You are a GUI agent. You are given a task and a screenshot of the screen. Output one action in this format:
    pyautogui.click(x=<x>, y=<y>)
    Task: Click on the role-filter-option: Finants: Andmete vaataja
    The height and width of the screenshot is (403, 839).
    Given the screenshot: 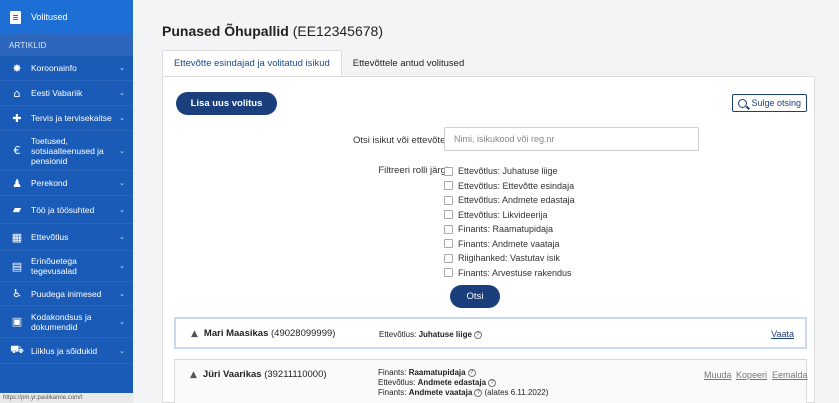 What is the action you would take?
    pyautogui.click(x=509, y=244)
    